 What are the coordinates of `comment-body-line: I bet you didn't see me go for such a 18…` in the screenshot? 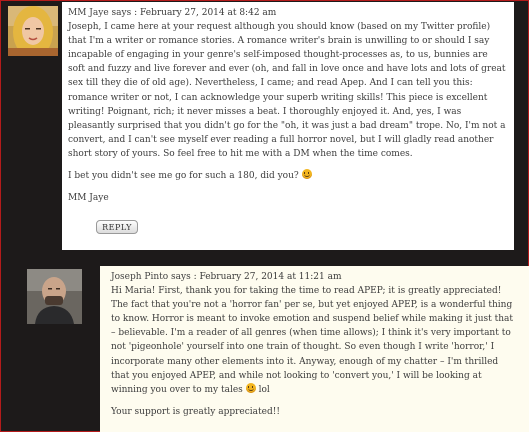 It's located at (287, 176).